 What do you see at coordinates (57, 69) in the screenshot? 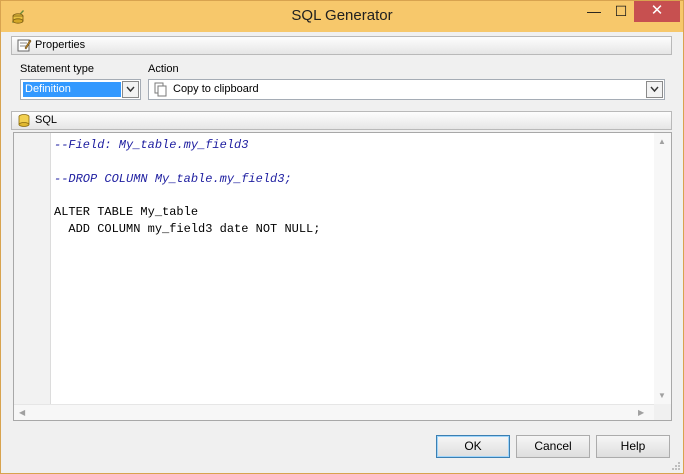
I see `statement-type-label: Statement type` at bounding box center [57, 69].